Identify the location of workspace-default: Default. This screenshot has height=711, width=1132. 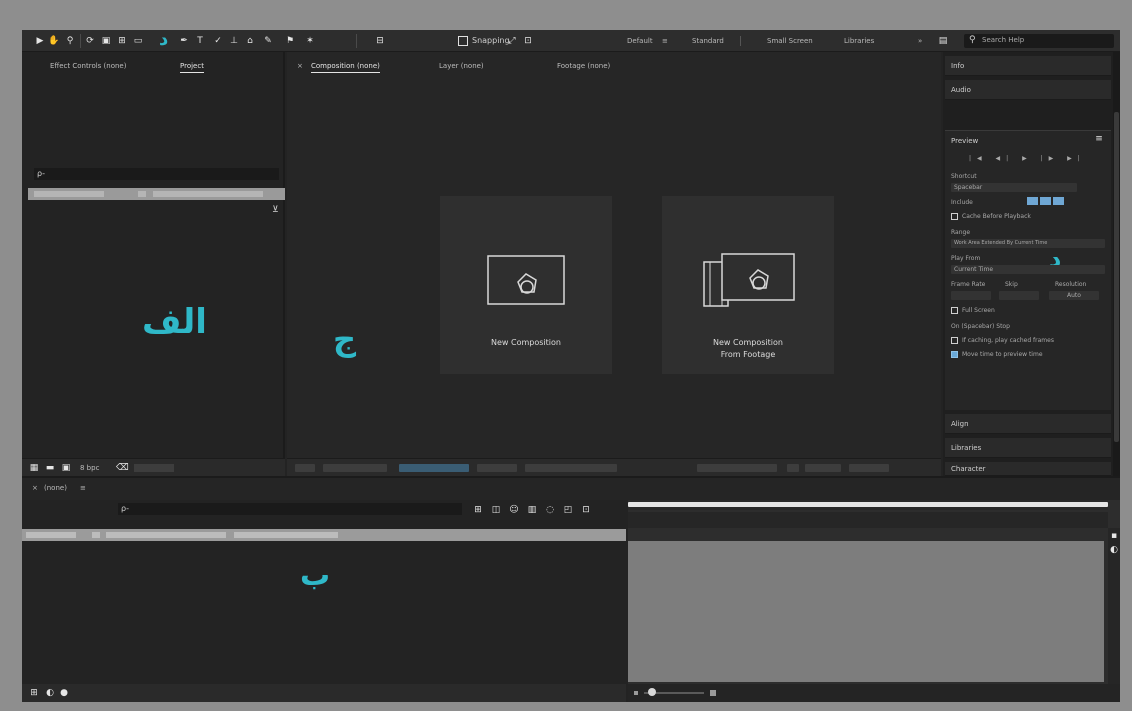
(640, 41).